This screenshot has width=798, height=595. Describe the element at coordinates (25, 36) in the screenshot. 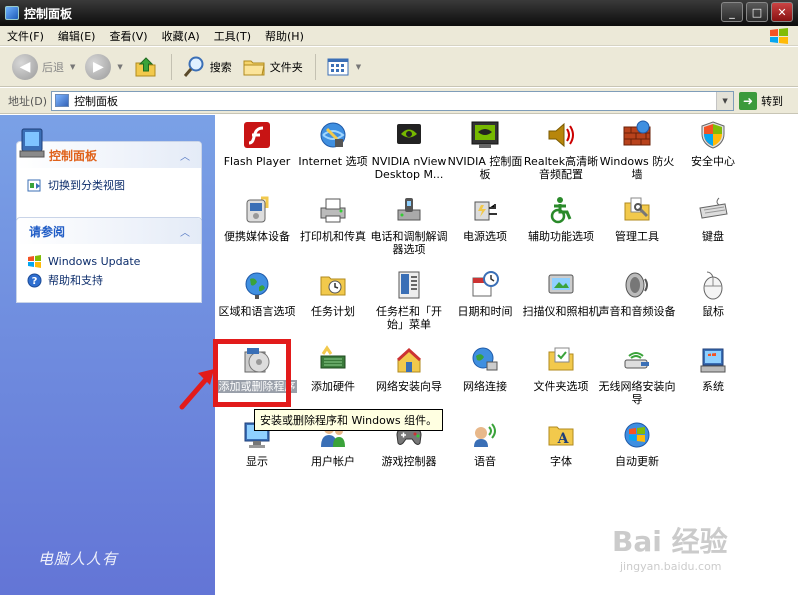

I see `menu-file: 文件(F)` at that location.